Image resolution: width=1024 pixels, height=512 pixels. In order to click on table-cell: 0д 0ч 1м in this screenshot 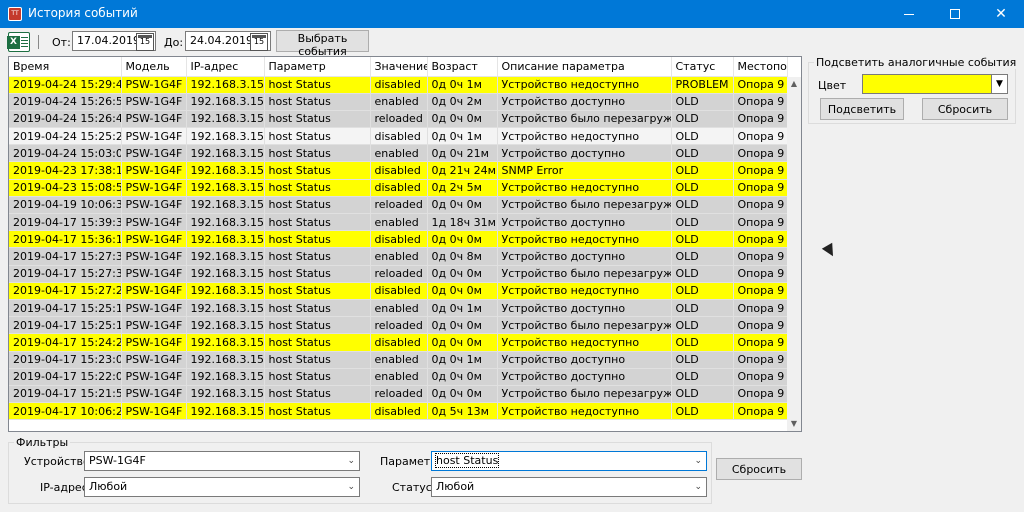, I will do `click(462, 360)`.